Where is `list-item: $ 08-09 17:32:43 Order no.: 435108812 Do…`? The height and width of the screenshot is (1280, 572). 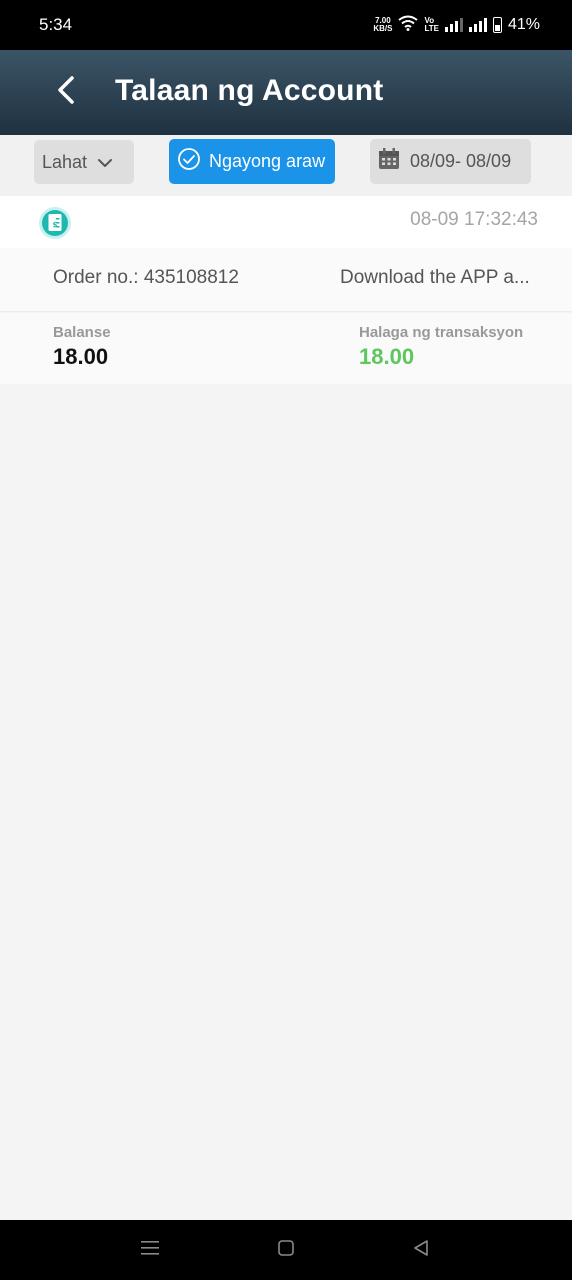 list-item: $ 08-09 17:32:43 Order no.: 435108812 Do… is located at coordinates (286, 290).